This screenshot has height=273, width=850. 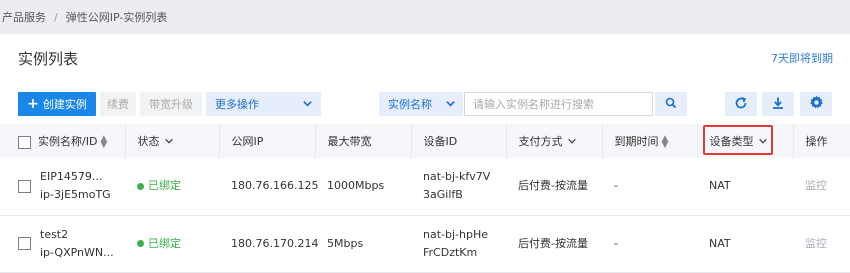 What do you see at coordinates (263, 104) in the screenshot?
I see `more-actions-dropdown: 更多操作` at bounding box center [263, 104].